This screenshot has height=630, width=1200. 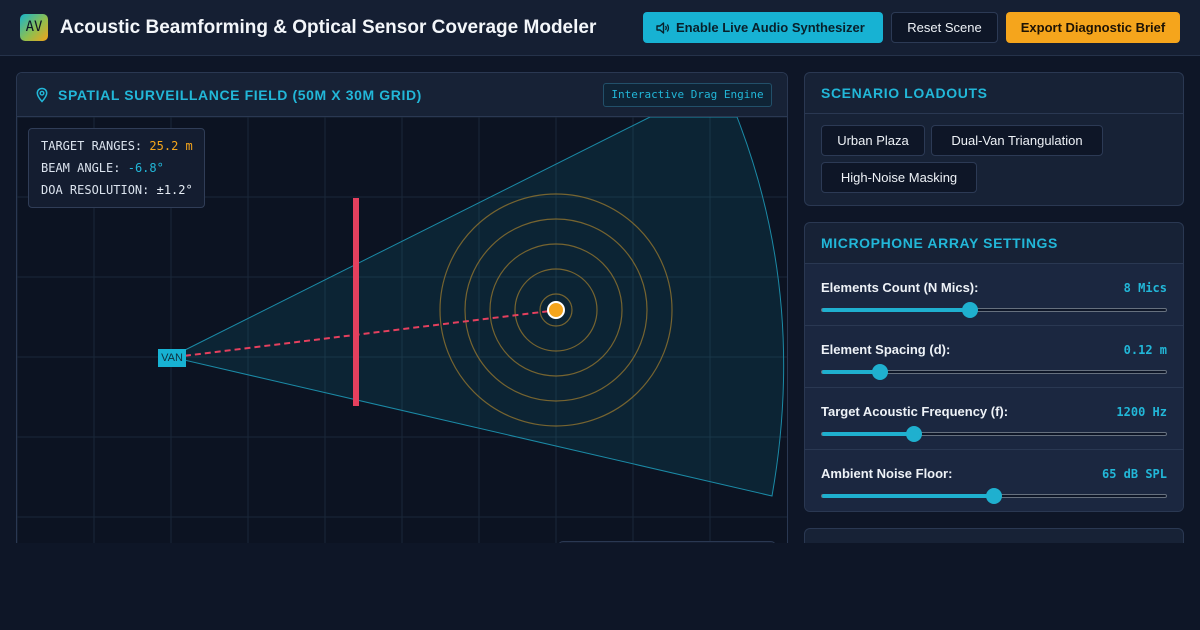 I want to click on frequency-slider-fill, so click(x=868, y=434).